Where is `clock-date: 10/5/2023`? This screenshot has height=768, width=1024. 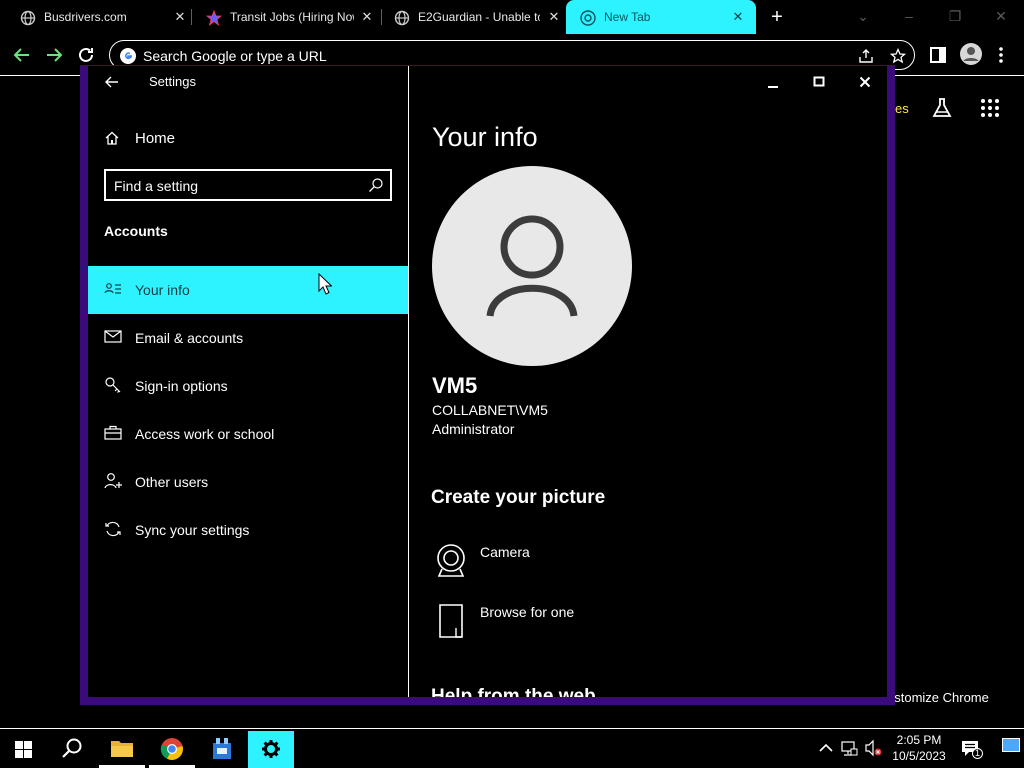 clock-date: 10/5/2023 is located at coordinates (919, 756).